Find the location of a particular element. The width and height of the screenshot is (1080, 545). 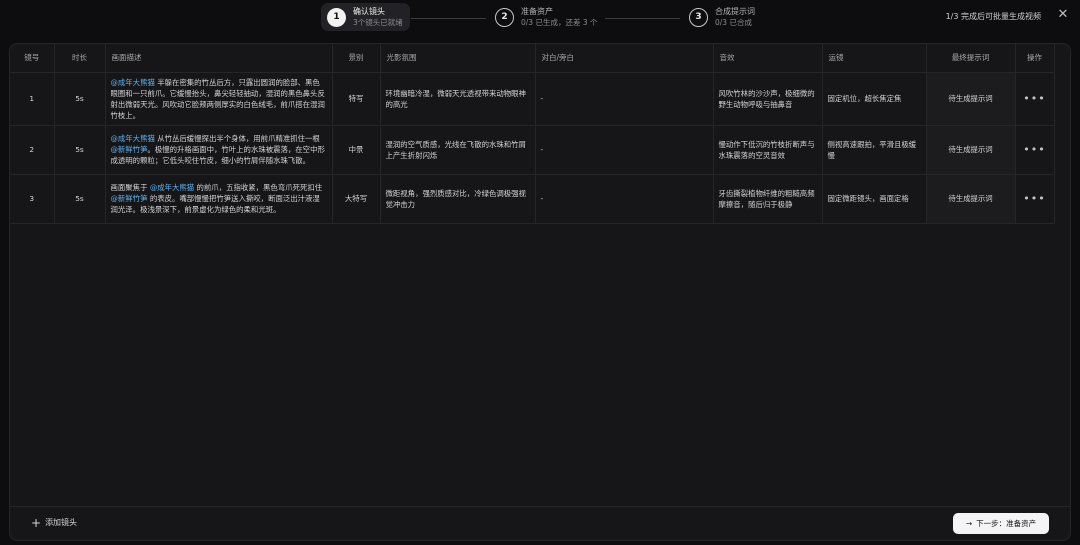

column-header-sound: 音效 is located at coordinates (768, 58).